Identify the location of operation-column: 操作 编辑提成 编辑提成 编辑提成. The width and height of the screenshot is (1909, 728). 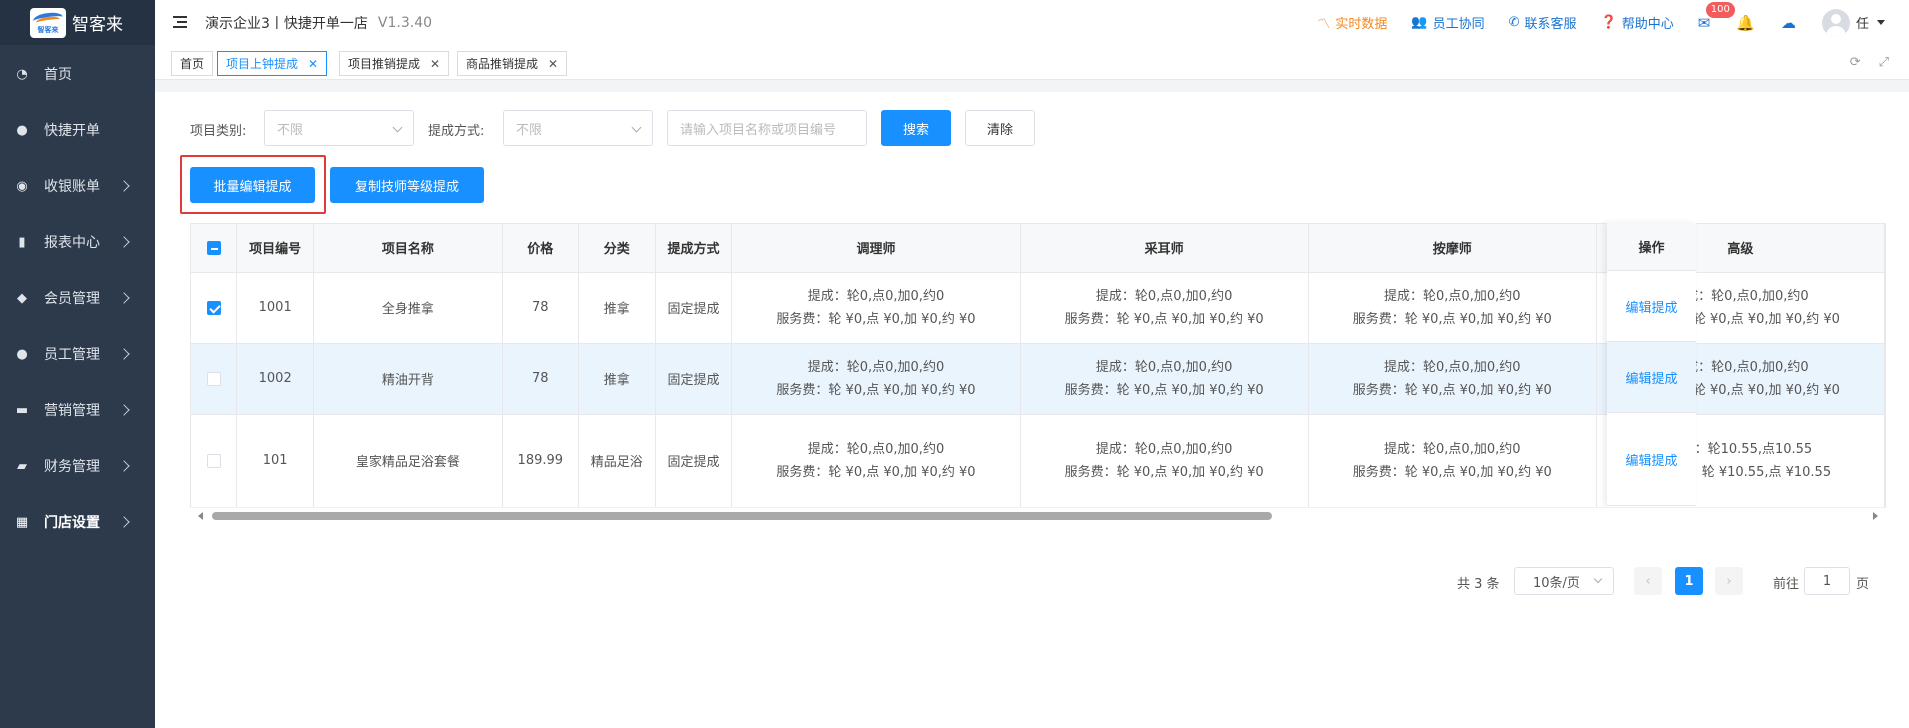
(1651, 365).